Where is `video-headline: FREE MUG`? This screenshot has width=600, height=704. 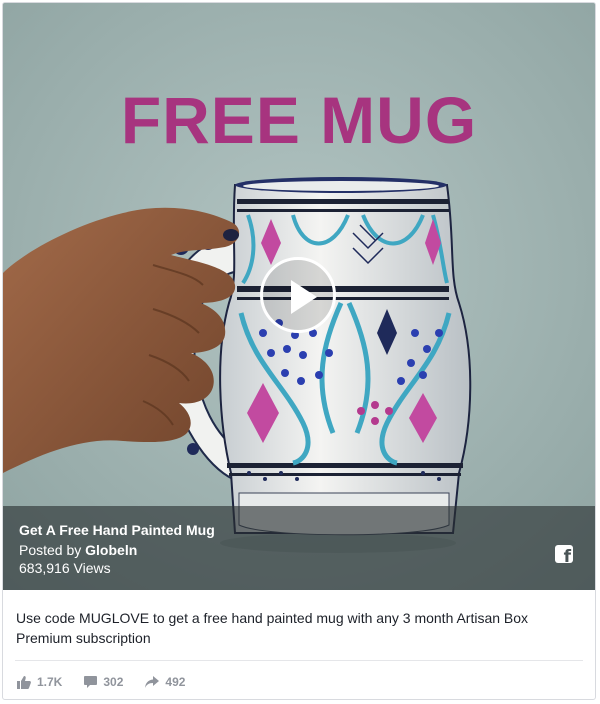 video-headline: FREE MUG is located at coordinates (299, 120).